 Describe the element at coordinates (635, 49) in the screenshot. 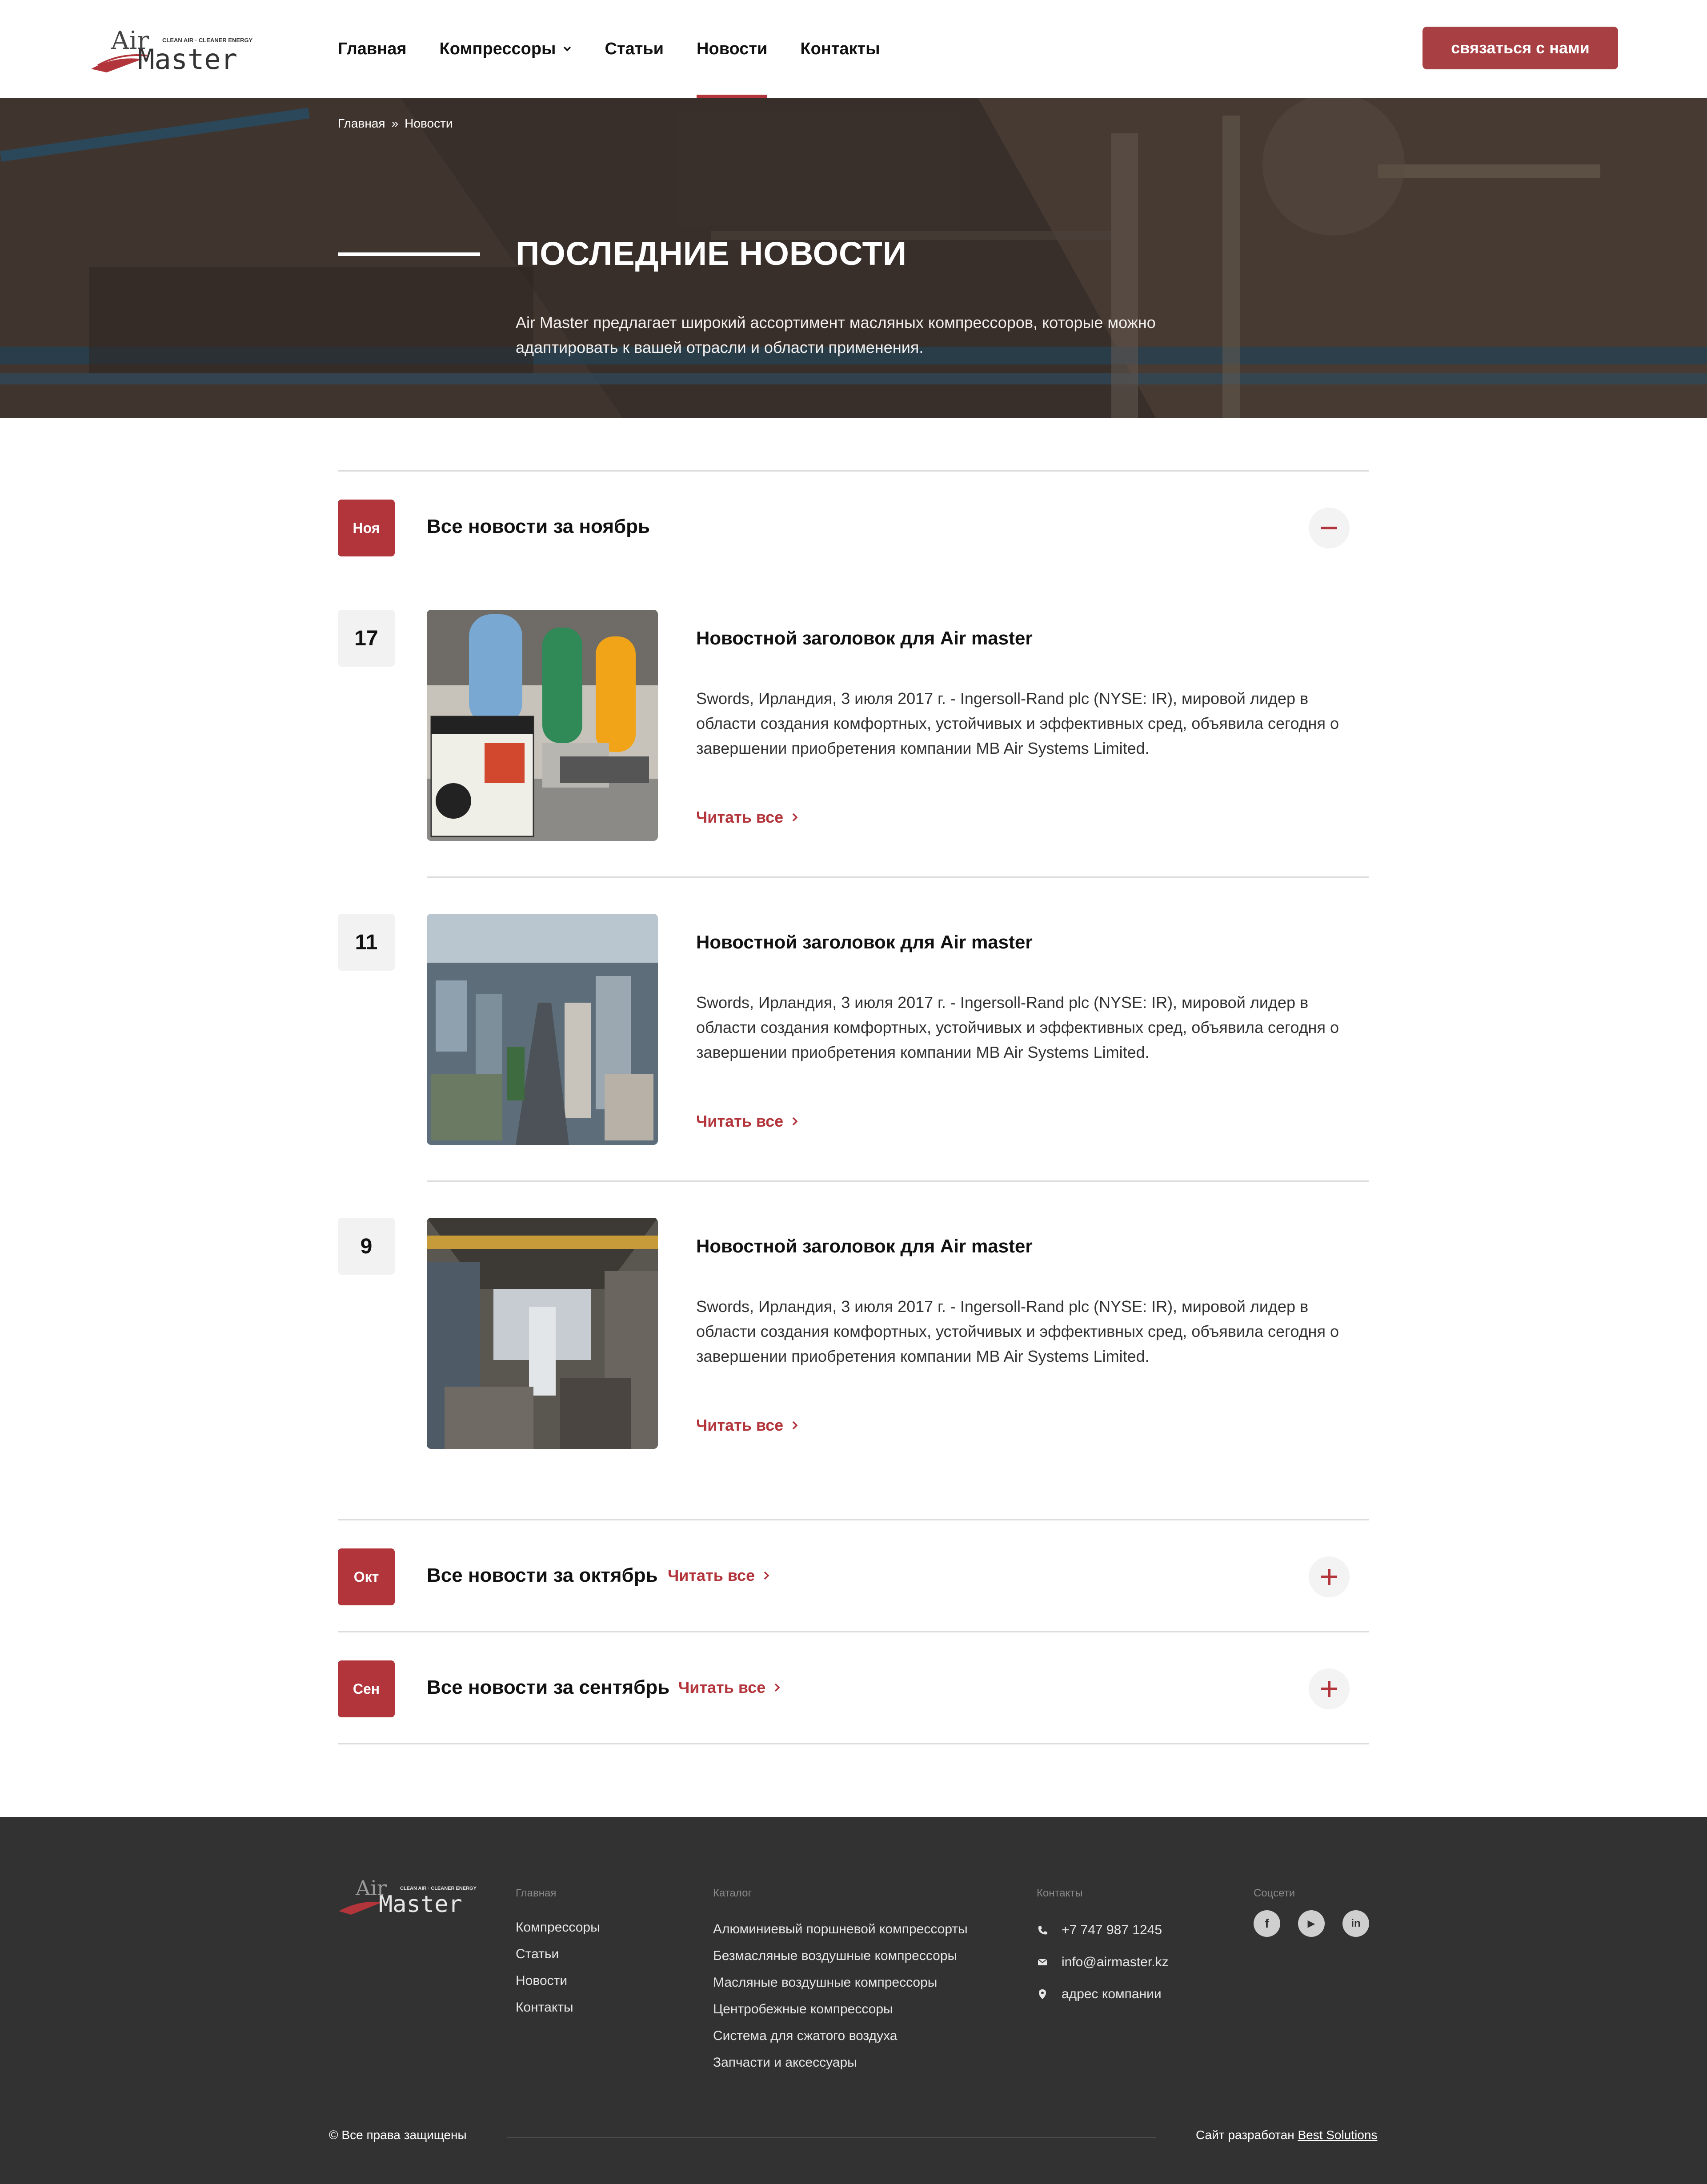

I see `nav-item-articles: Статьи` at that location.